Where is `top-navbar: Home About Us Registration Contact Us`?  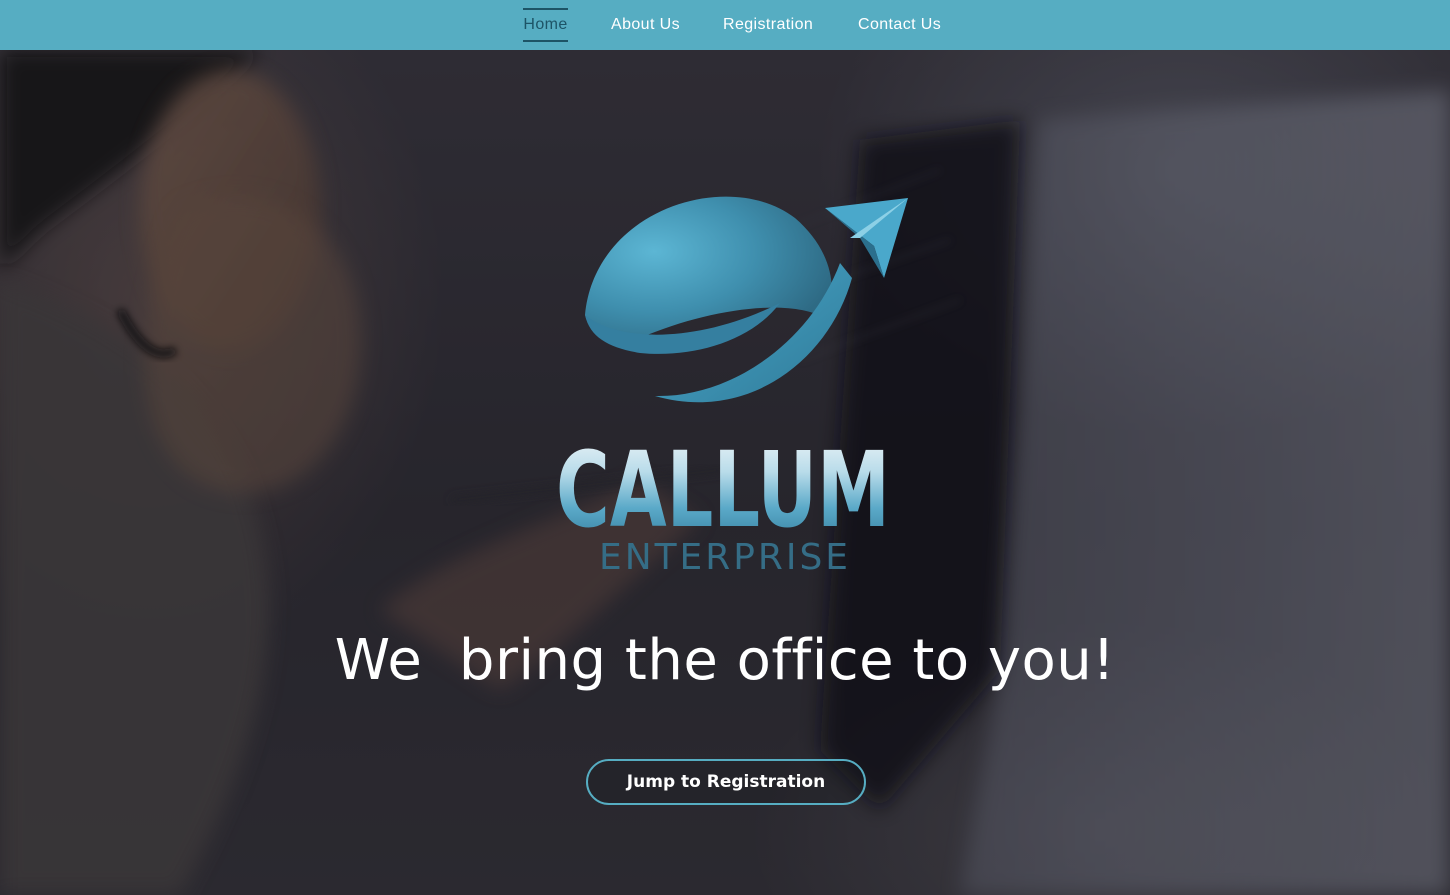 top-navbar: Home About Us Registration Contact Us is located at coordinates (725, 25).